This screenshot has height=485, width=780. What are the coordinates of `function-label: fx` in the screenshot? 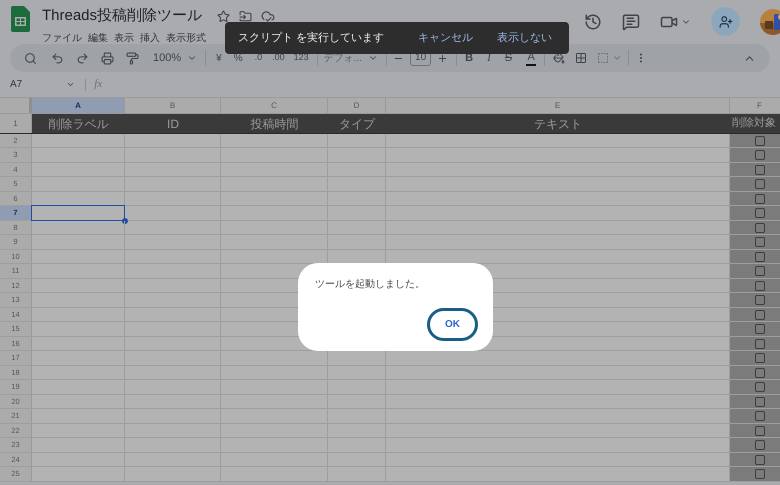 It's located at (98, 84).